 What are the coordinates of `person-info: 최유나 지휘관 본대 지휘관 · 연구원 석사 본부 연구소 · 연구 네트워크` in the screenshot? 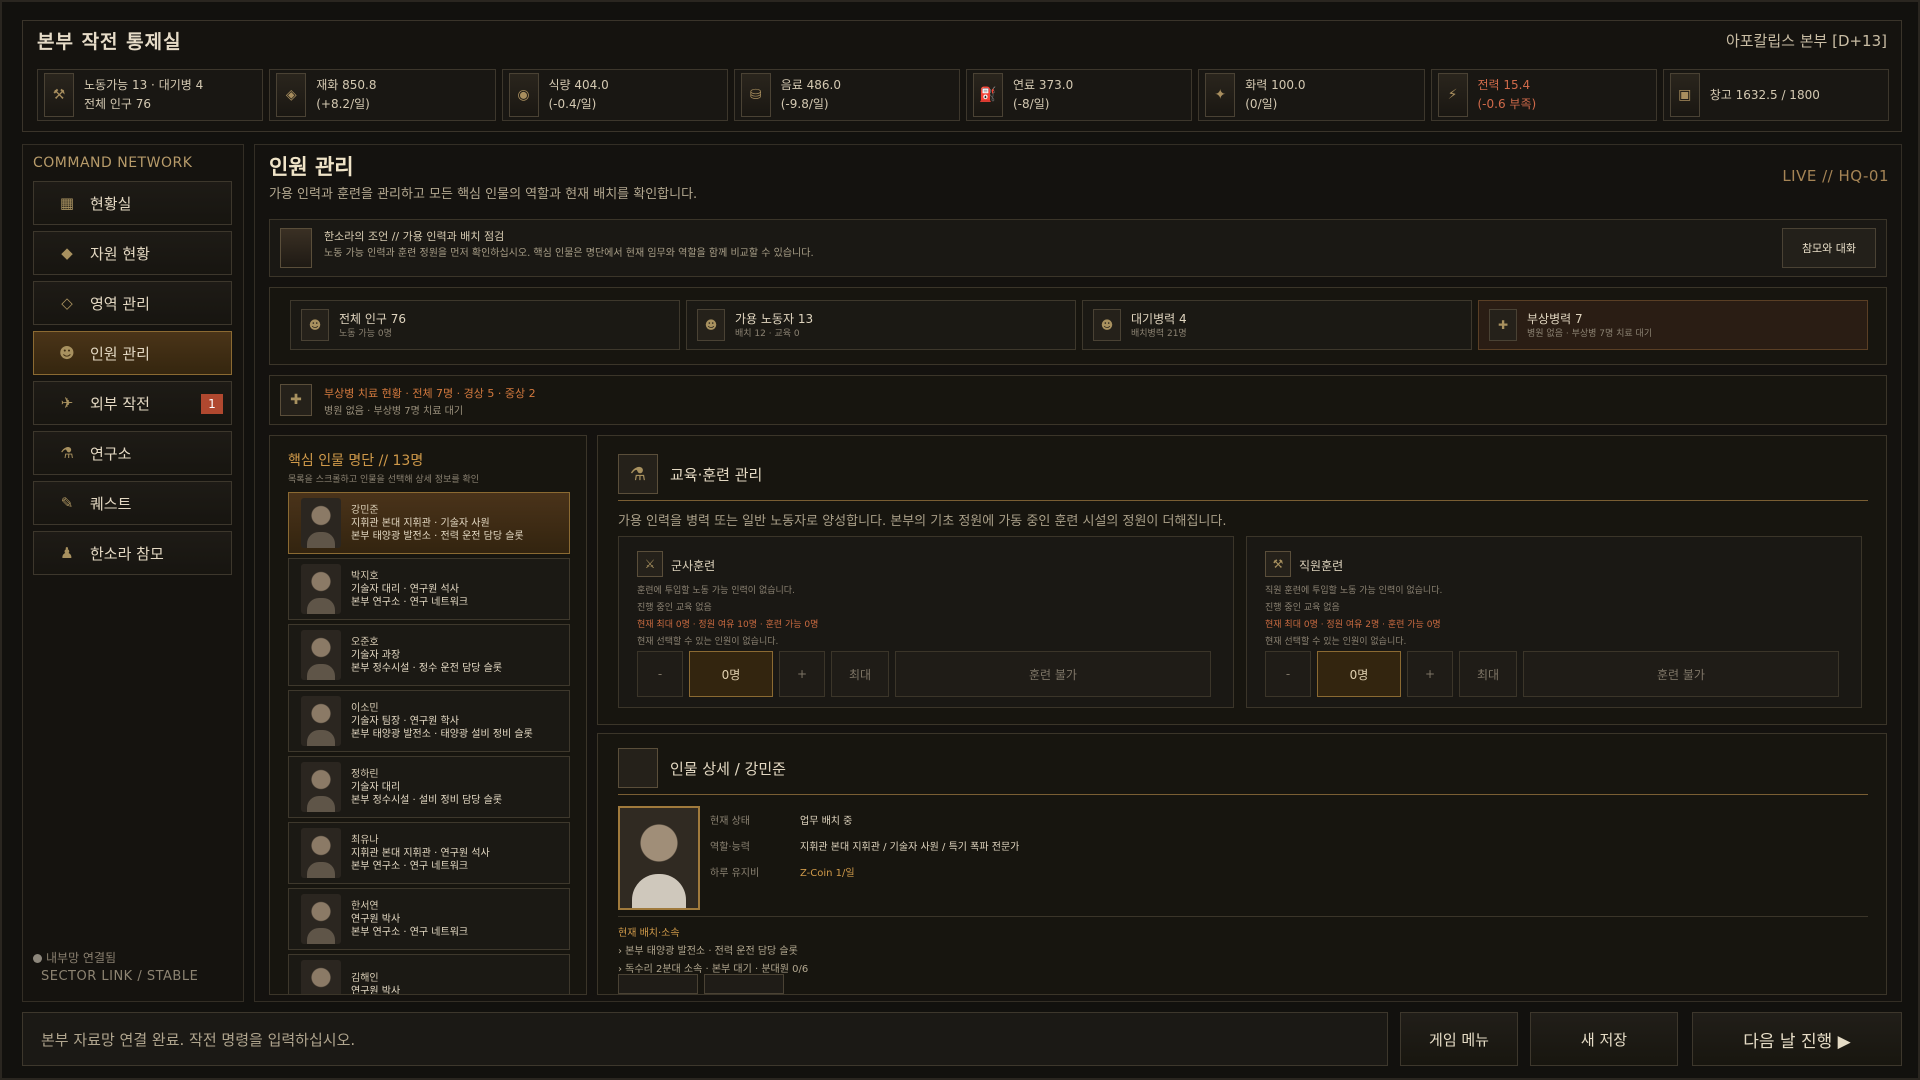 It's located at (420, 853).